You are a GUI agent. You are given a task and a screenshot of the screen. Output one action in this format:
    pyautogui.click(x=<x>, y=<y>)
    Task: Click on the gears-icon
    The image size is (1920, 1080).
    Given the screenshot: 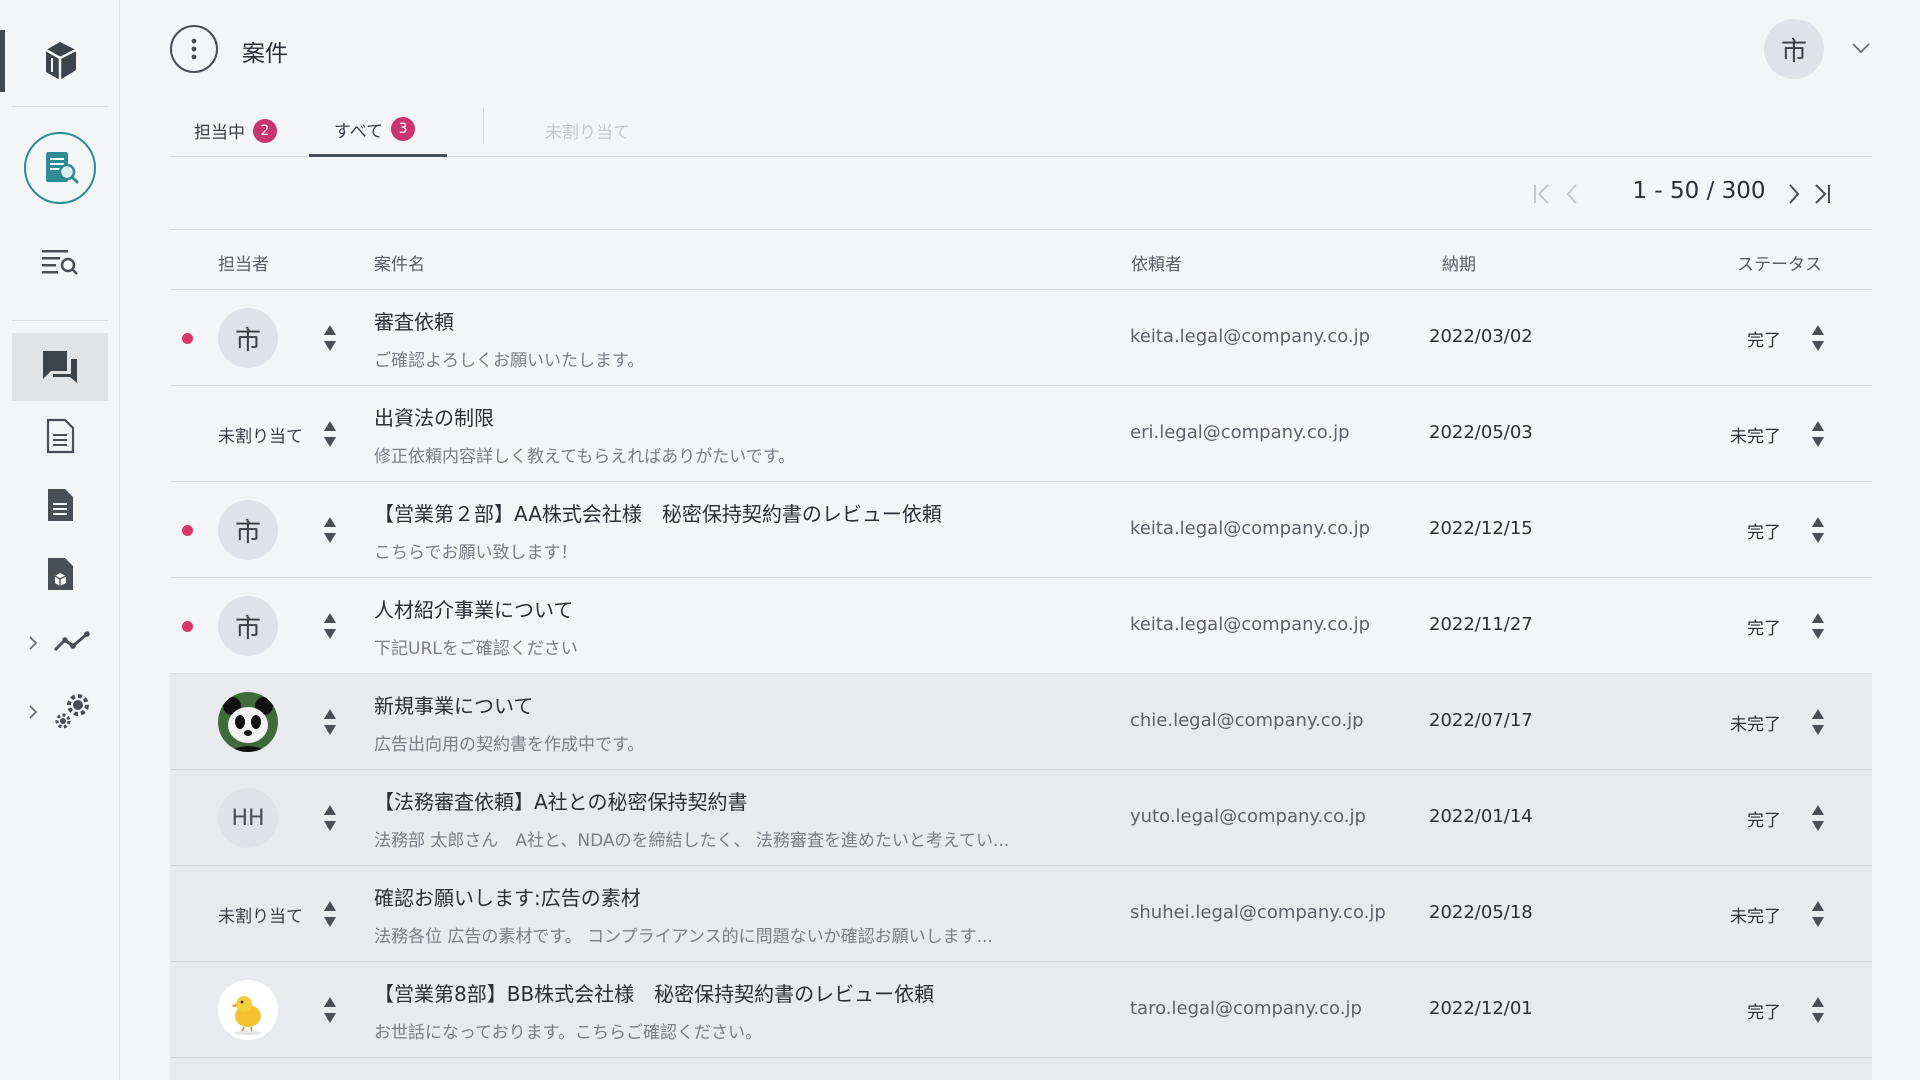 What is the action you would take?
    pyautogui.click(x=72, y=711)
    